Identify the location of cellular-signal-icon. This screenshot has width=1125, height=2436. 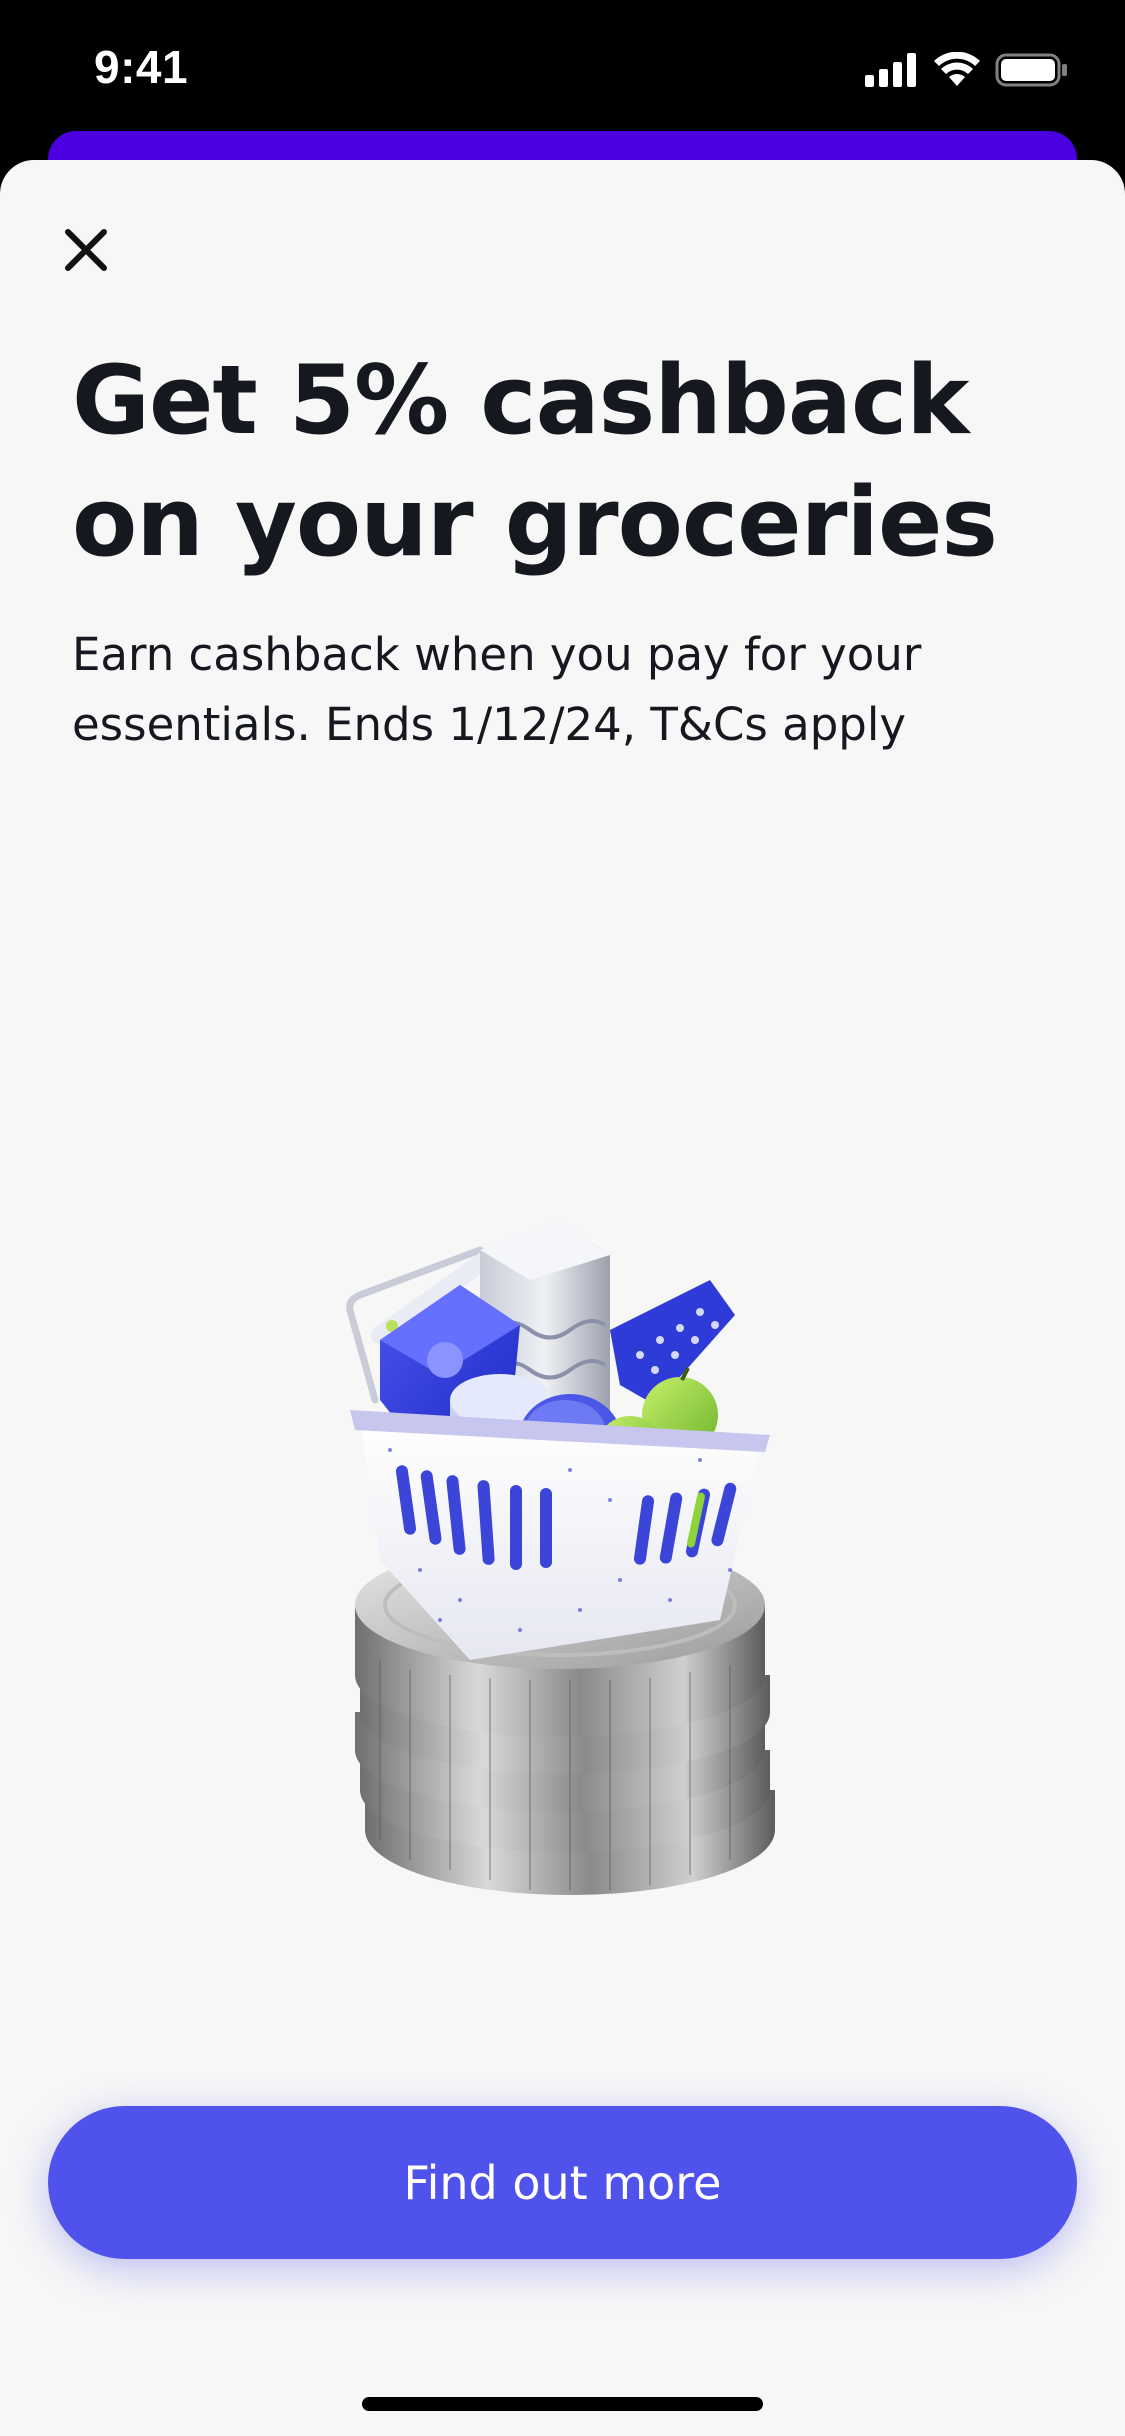
(890, 70).